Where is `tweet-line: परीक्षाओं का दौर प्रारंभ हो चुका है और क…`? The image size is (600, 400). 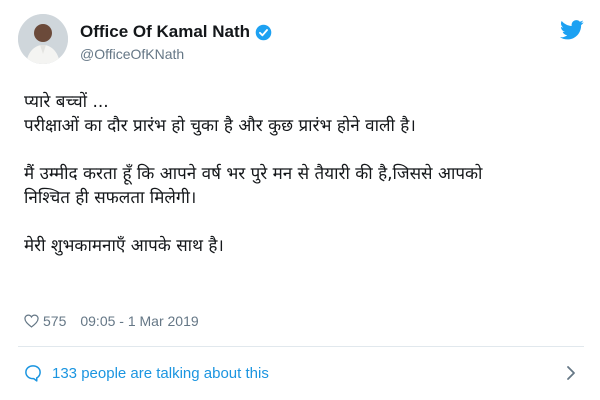 tweet-line: परीक्षाओं का दौर प्रारंभ हो चुका है और क… is located at coordinates (220, 126).